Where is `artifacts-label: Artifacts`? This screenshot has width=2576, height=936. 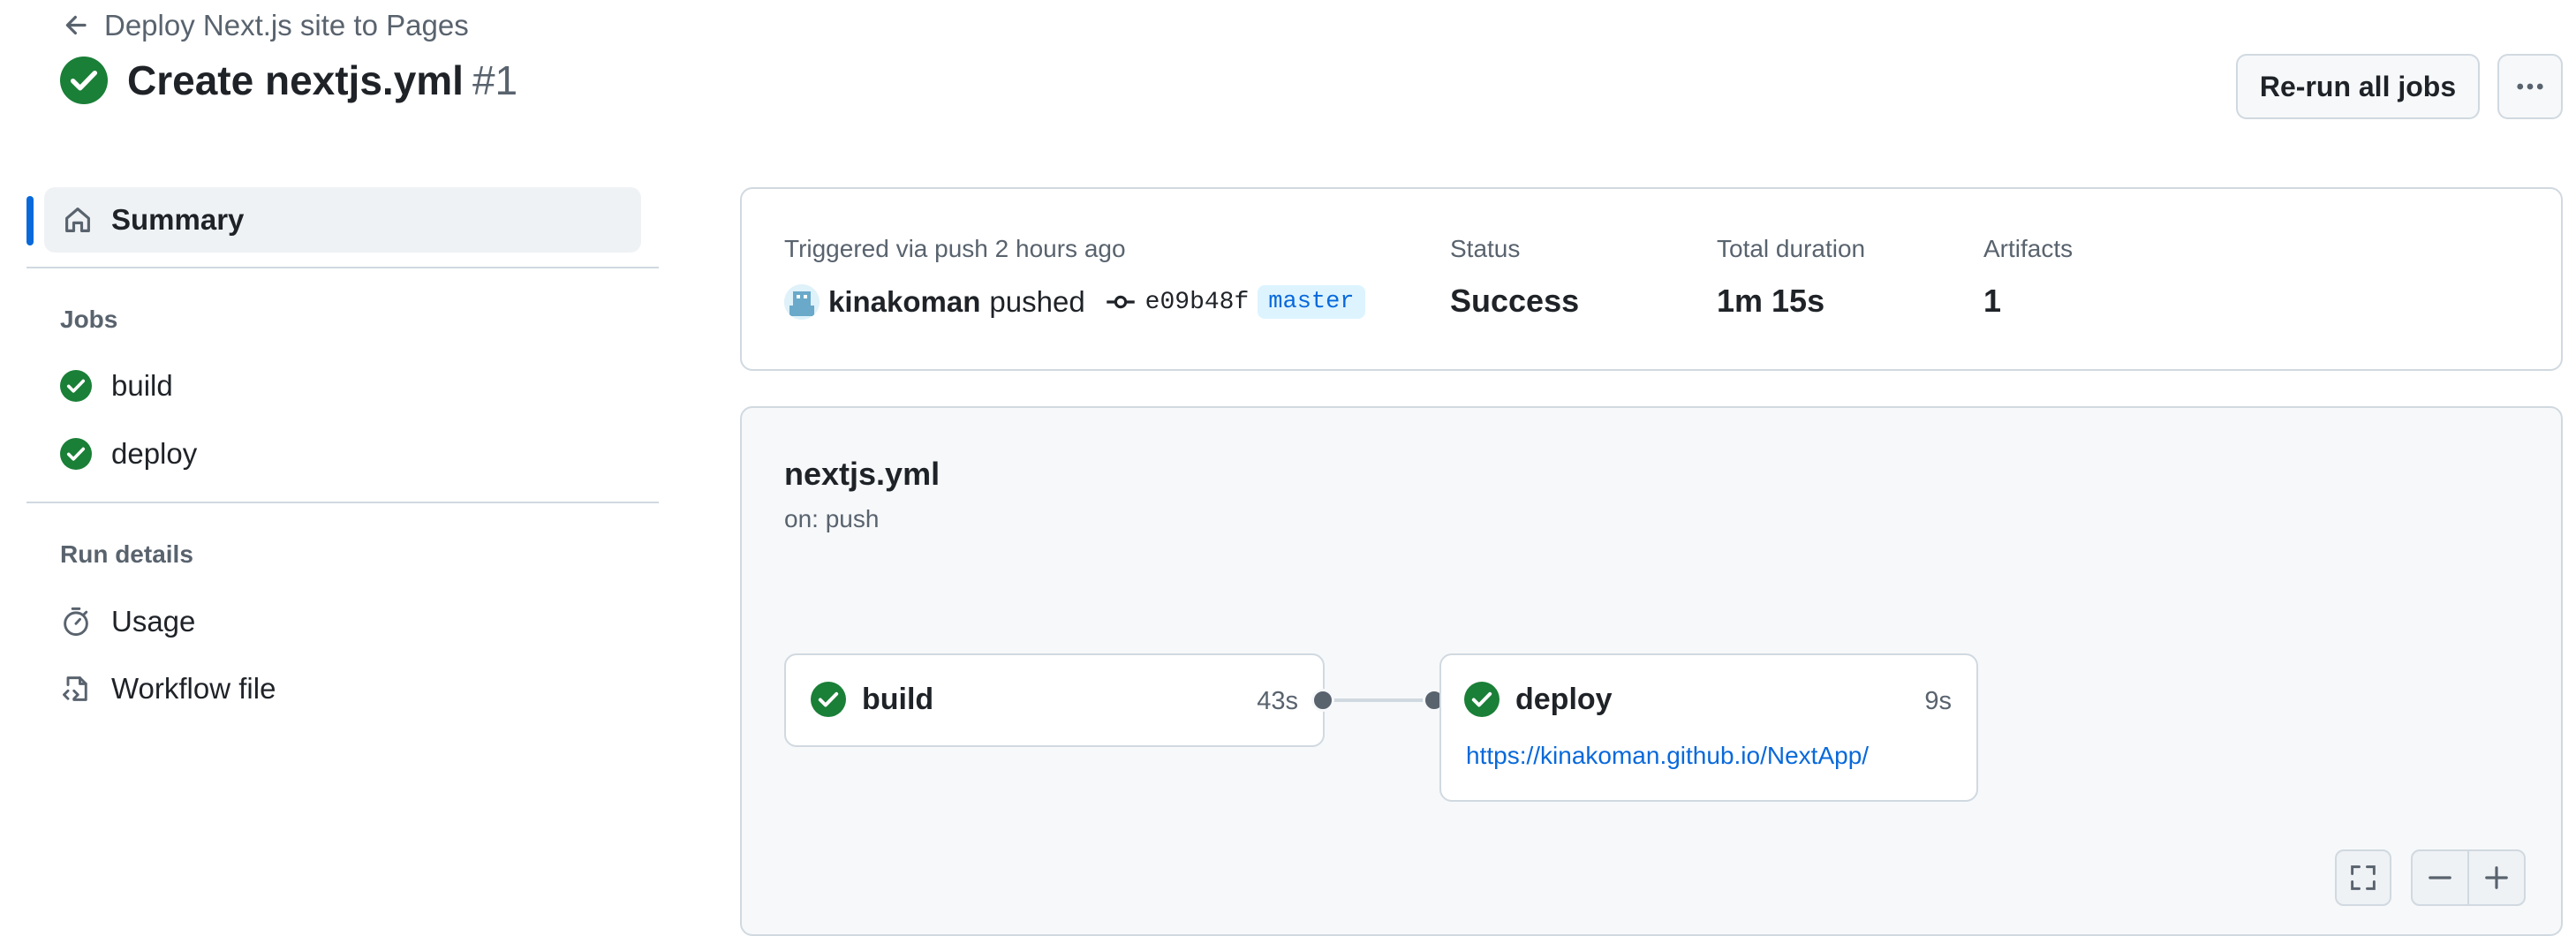 artifacts-label: Artifacts is located at coordinates (2028, 249).